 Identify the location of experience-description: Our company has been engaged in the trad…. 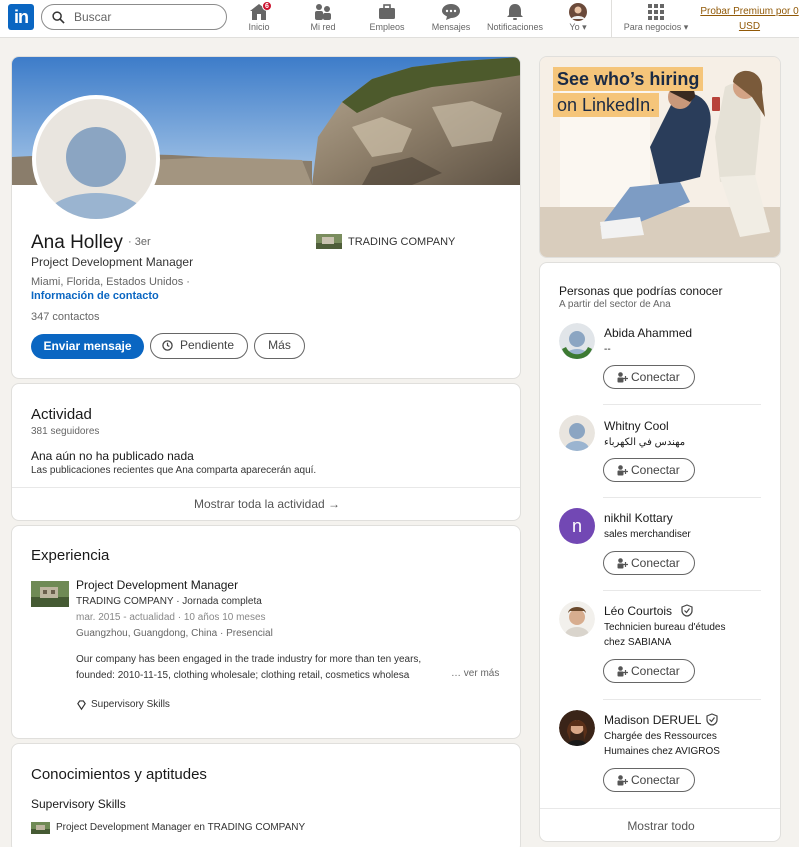
(249, 667).